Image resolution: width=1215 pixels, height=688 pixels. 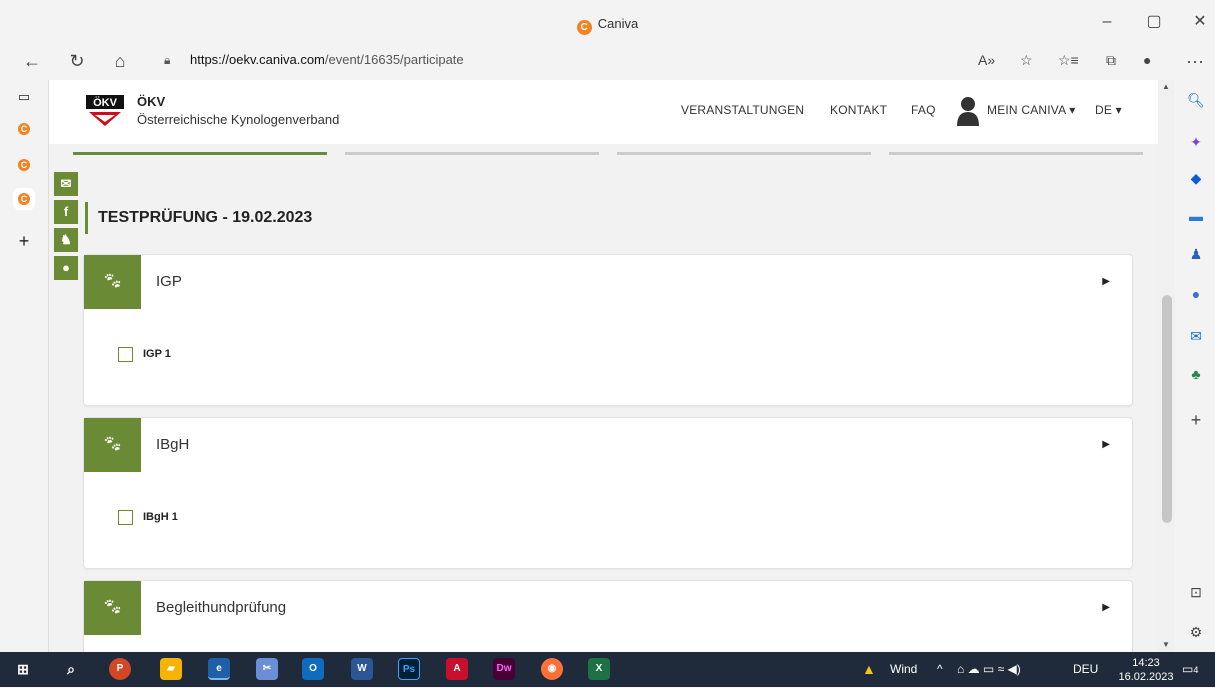 What do you see at coordinates (1146, 677) in the screenshot?
I see `clock-date: 16.02.2023` at bounding box center [1146, 677].